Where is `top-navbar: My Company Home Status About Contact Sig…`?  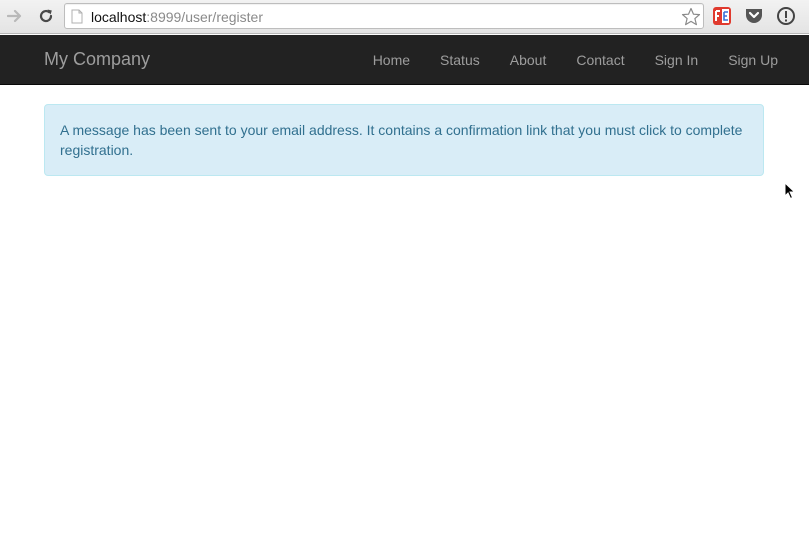
top-navbar: My Company Home Status About Contact Sig… is located at coordinates (404, 60).